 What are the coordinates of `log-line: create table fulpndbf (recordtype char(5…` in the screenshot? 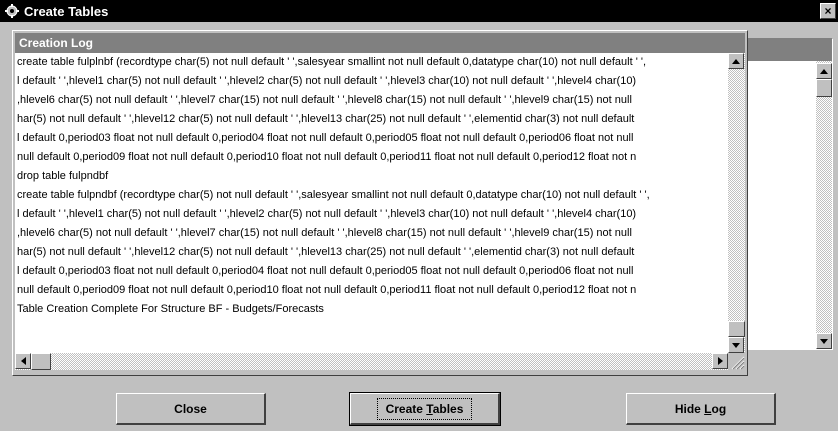 It's located at (333, 195).